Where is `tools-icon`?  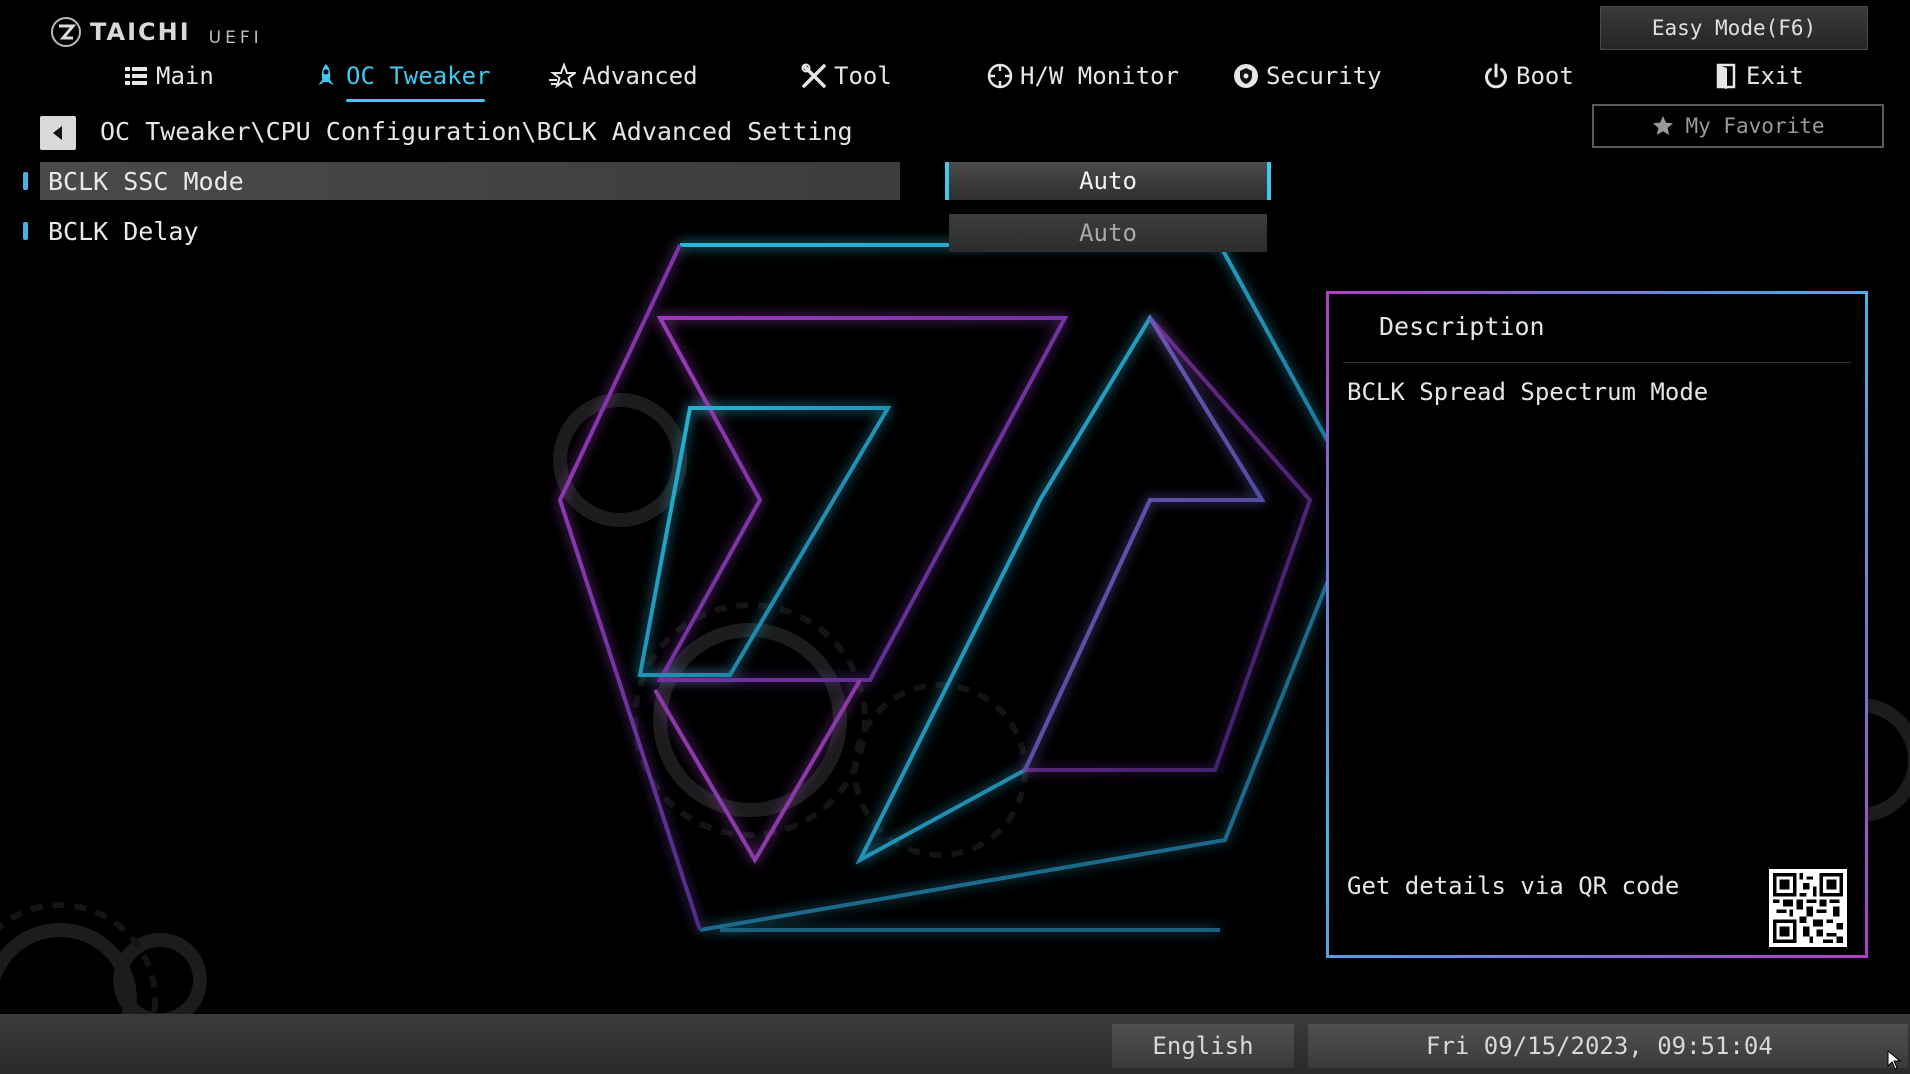
tools-icon is located at coordinates (813, 75).